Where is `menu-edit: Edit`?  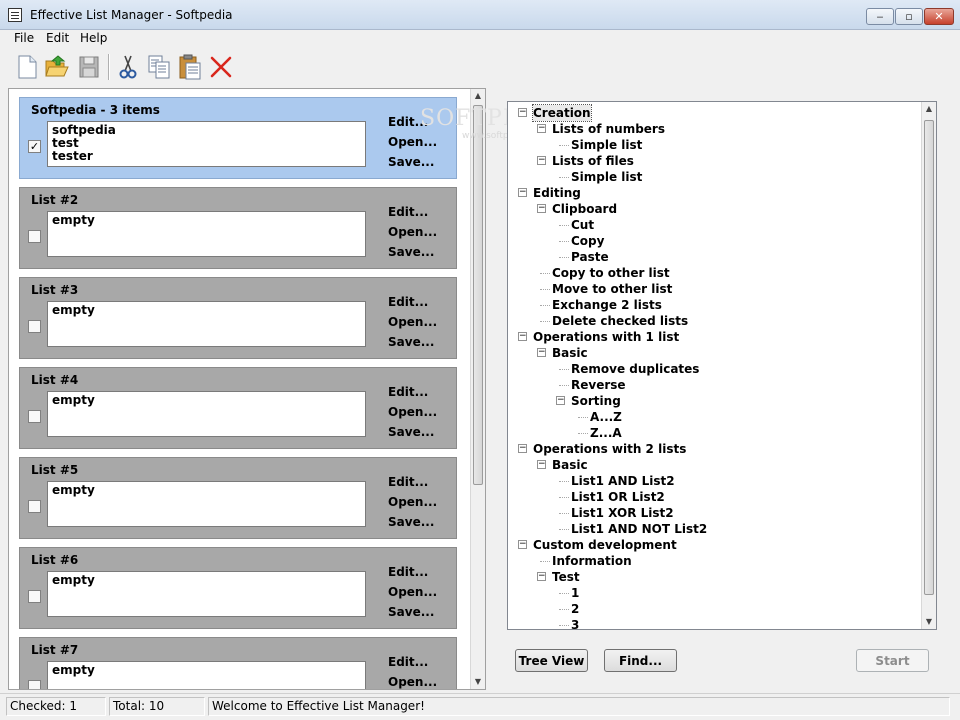
menu-edit: Edit is located at coordinates (57, 38).